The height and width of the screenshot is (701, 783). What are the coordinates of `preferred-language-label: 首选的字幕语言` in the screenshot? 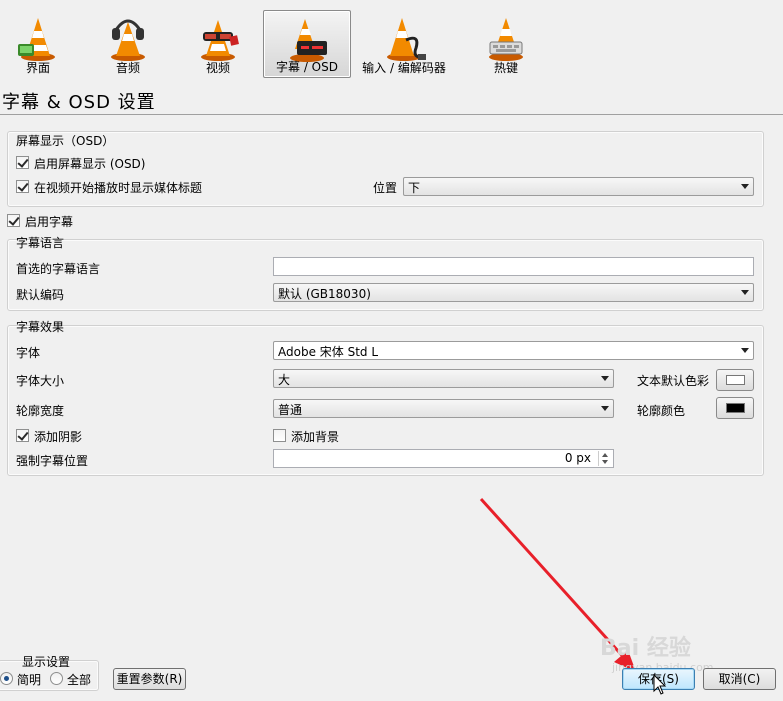 It's located at (58, 269).